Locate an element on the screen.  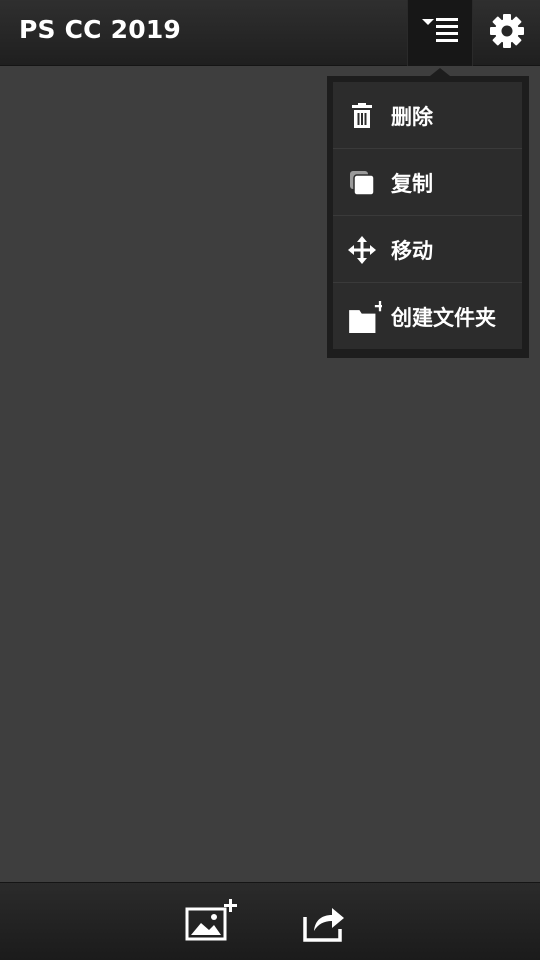
dropdown-menu: 删除 复制 移动 创建文件夹 is located at coordinates (428, 217).